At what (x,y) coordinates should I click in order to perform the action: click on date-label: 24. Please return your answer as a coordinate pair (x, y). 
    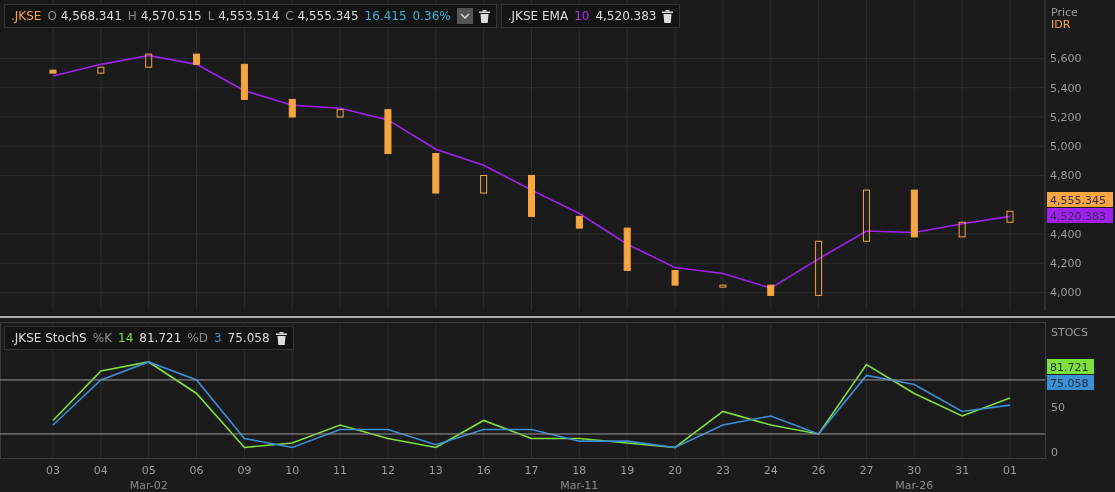
    Looking at the image, I should click on (770, 470).